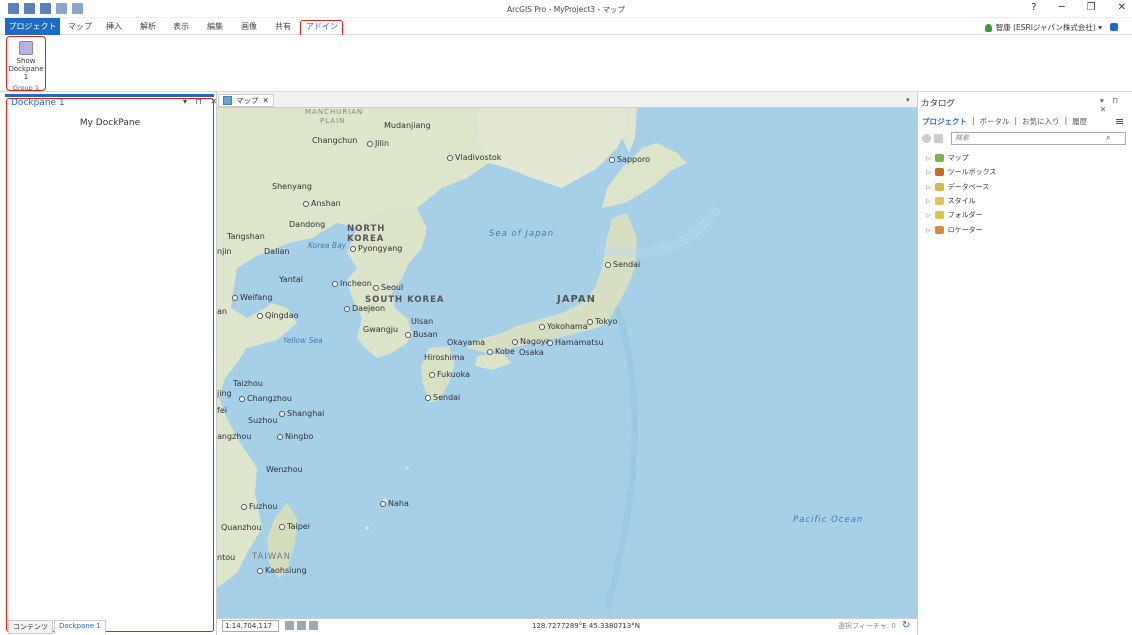 The image size is (1132, 635). I want to click on tab-analysis: 解析, so click(148, 26).